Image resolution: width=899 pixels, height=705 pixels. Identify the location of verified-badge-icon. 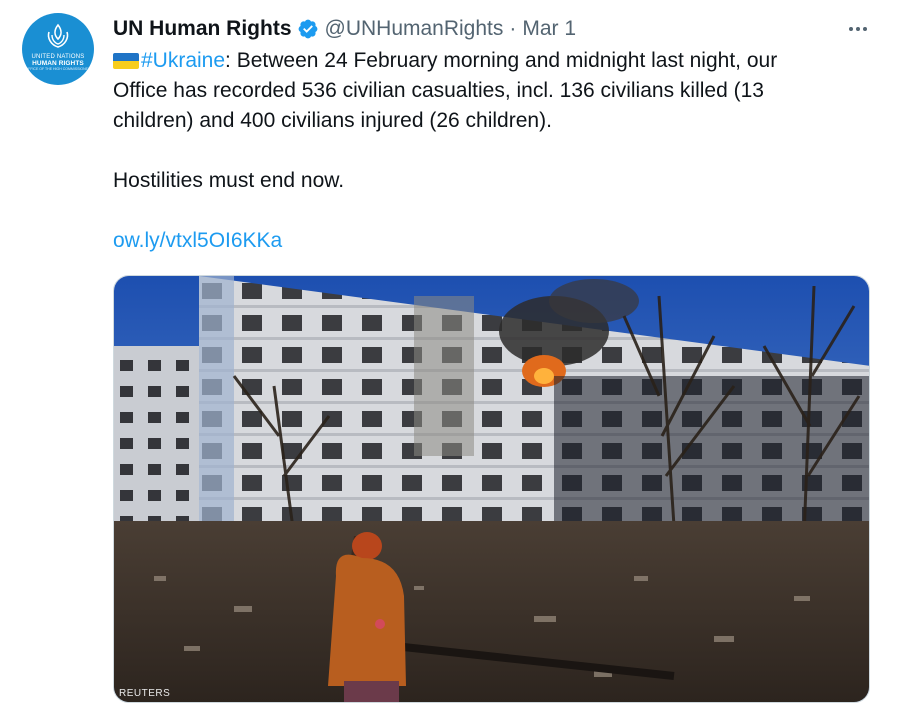
(307, 29).